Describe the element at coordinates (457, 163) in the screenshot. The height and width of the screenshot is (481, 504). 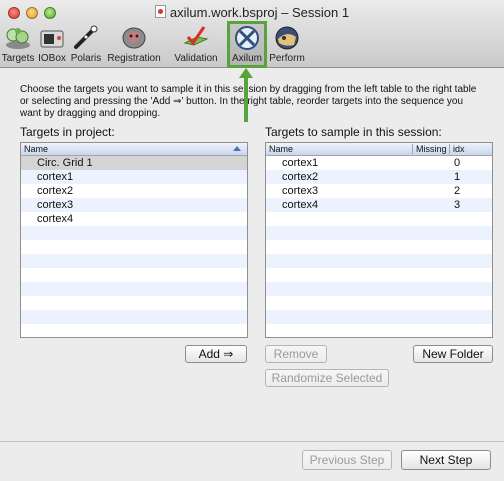
I see `row-idx: 0` at that location.